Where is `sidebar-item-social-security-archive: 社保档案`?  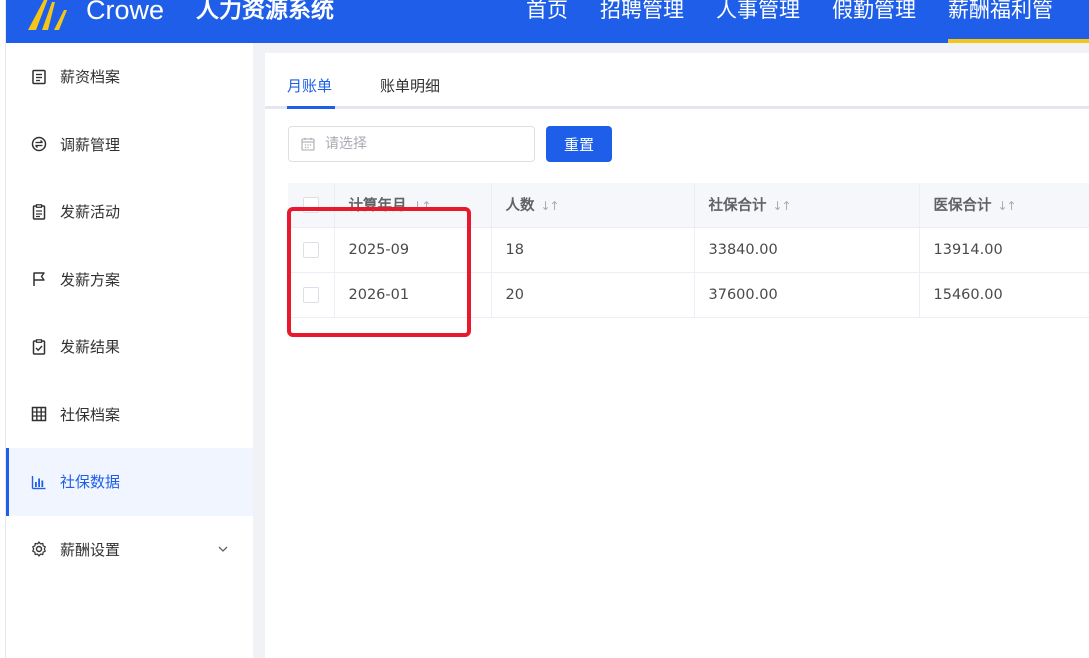
sidebar-item-social-security-archive: 社保档案 is located at coordinates (129, 415).